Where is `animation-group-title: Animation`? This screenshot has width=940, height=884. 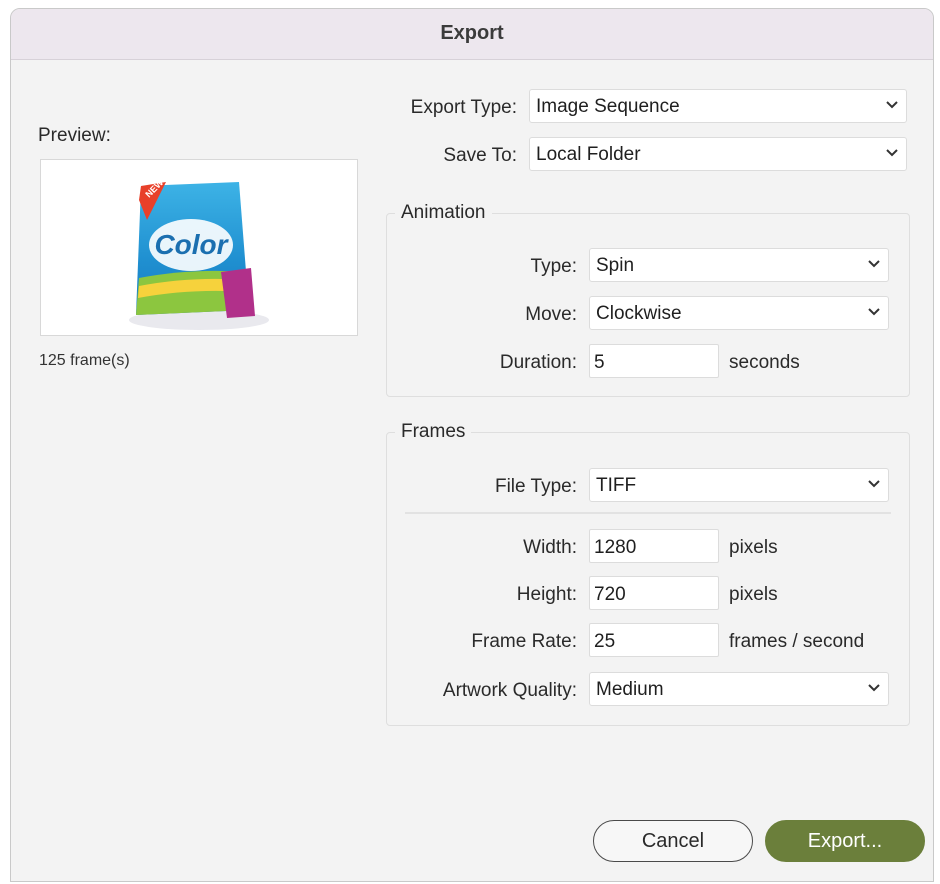
animation-group-title: Animation is located at coordinates (443, 213).